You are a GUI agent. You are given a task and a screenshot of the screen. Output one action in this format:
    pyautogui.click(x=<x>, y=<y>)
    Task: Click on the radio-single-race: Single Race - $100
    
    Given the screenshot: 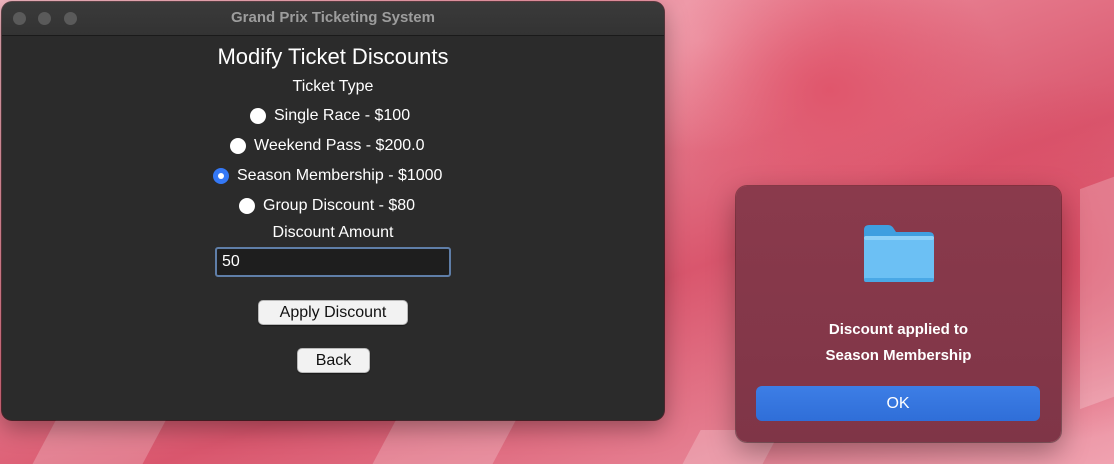 What is the action you would take?
    pyautogui.click(x=330, y=116)
    